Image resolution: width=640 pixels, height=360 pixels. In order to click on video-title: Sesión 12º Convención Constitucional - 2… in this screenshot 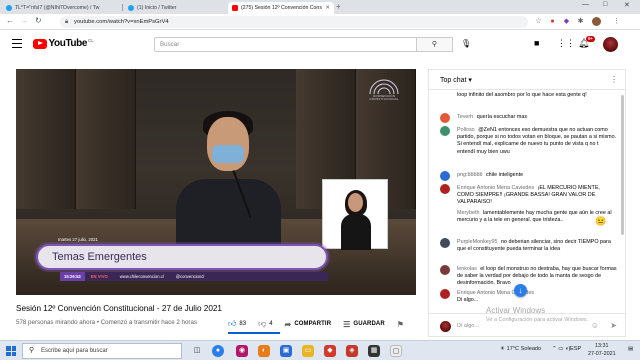, I will do `click(119, 308)`.